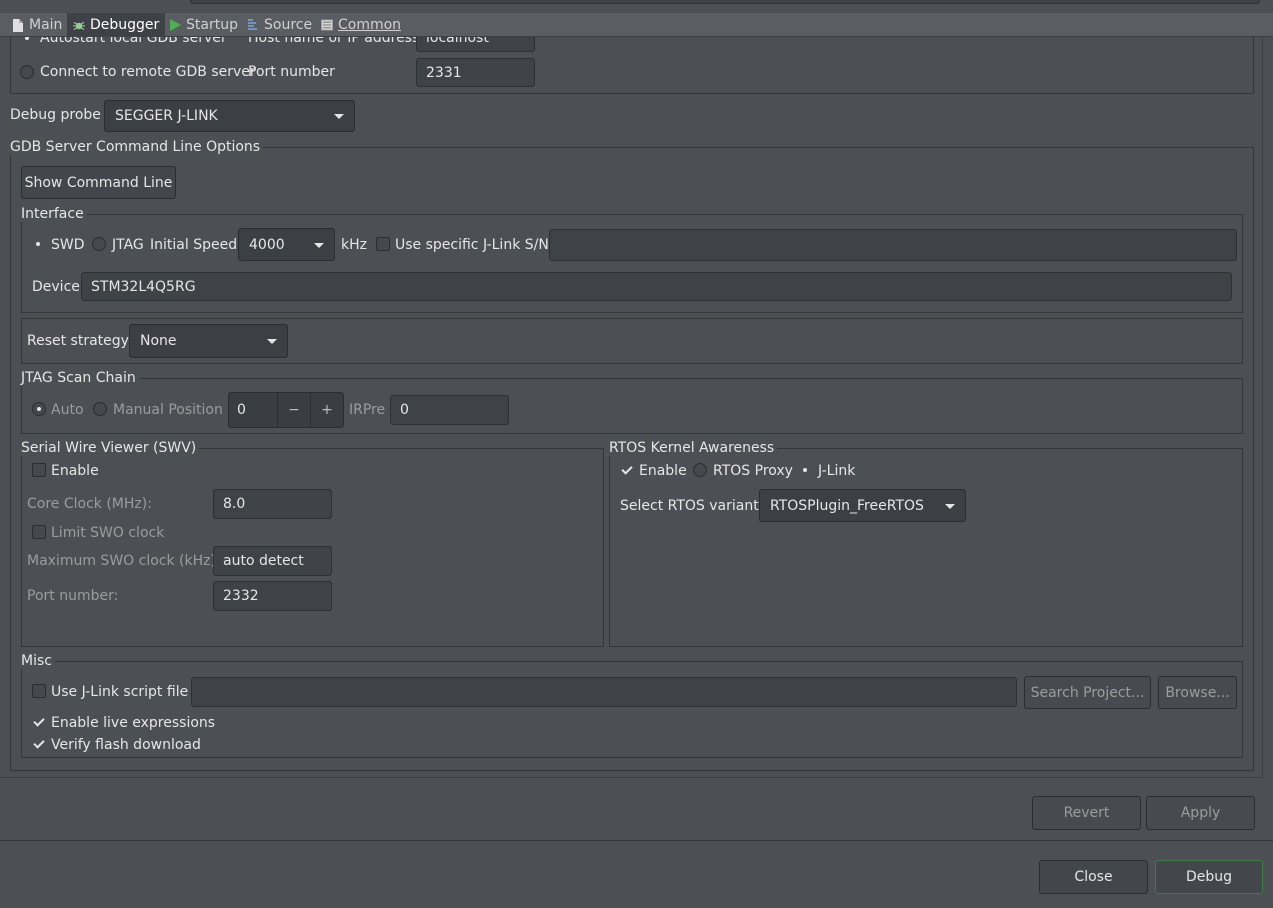 The image size is (1273, 908). What do you see at coordinates (168, 410) in the screenshot?
I see `jtag-manual-label: Manual Position` at bounding box center [168, 410].